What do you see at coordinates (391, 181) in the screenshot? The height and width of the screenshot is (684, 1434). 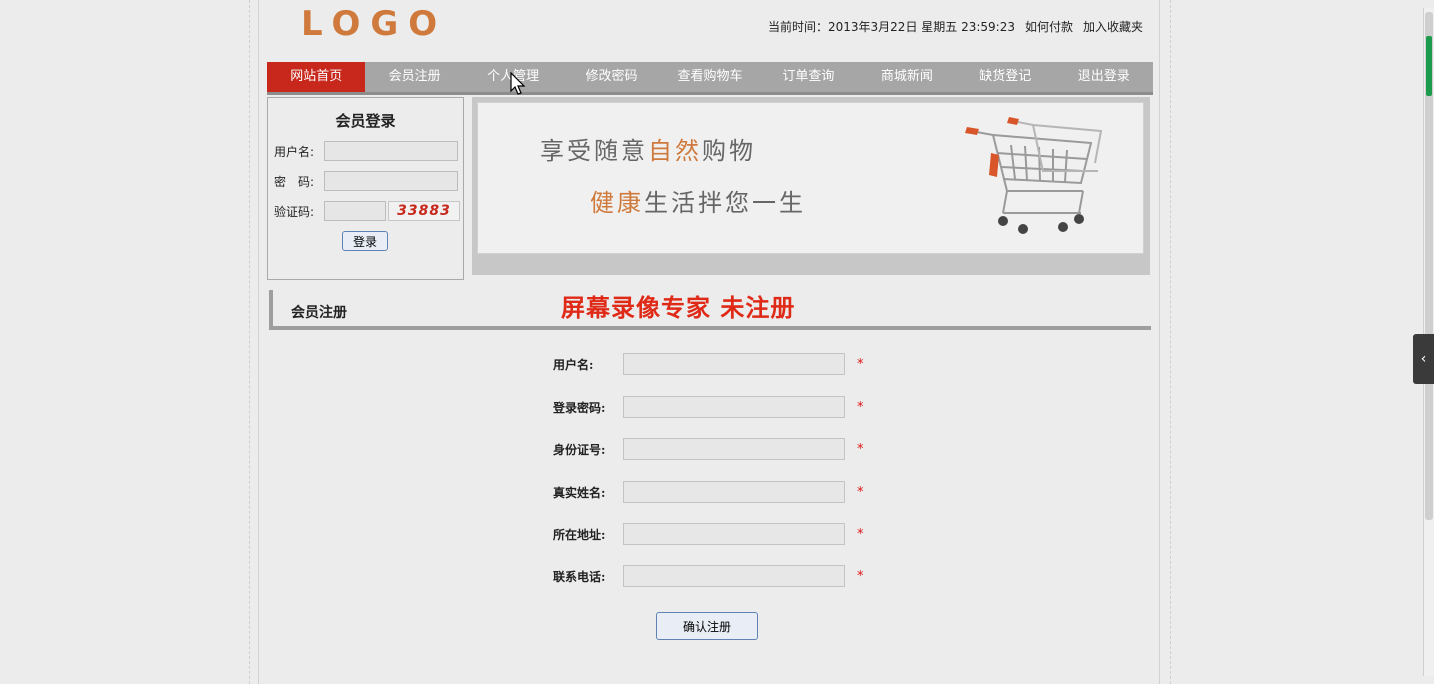 I see `login-password-input` at bounding box center [391, 181].